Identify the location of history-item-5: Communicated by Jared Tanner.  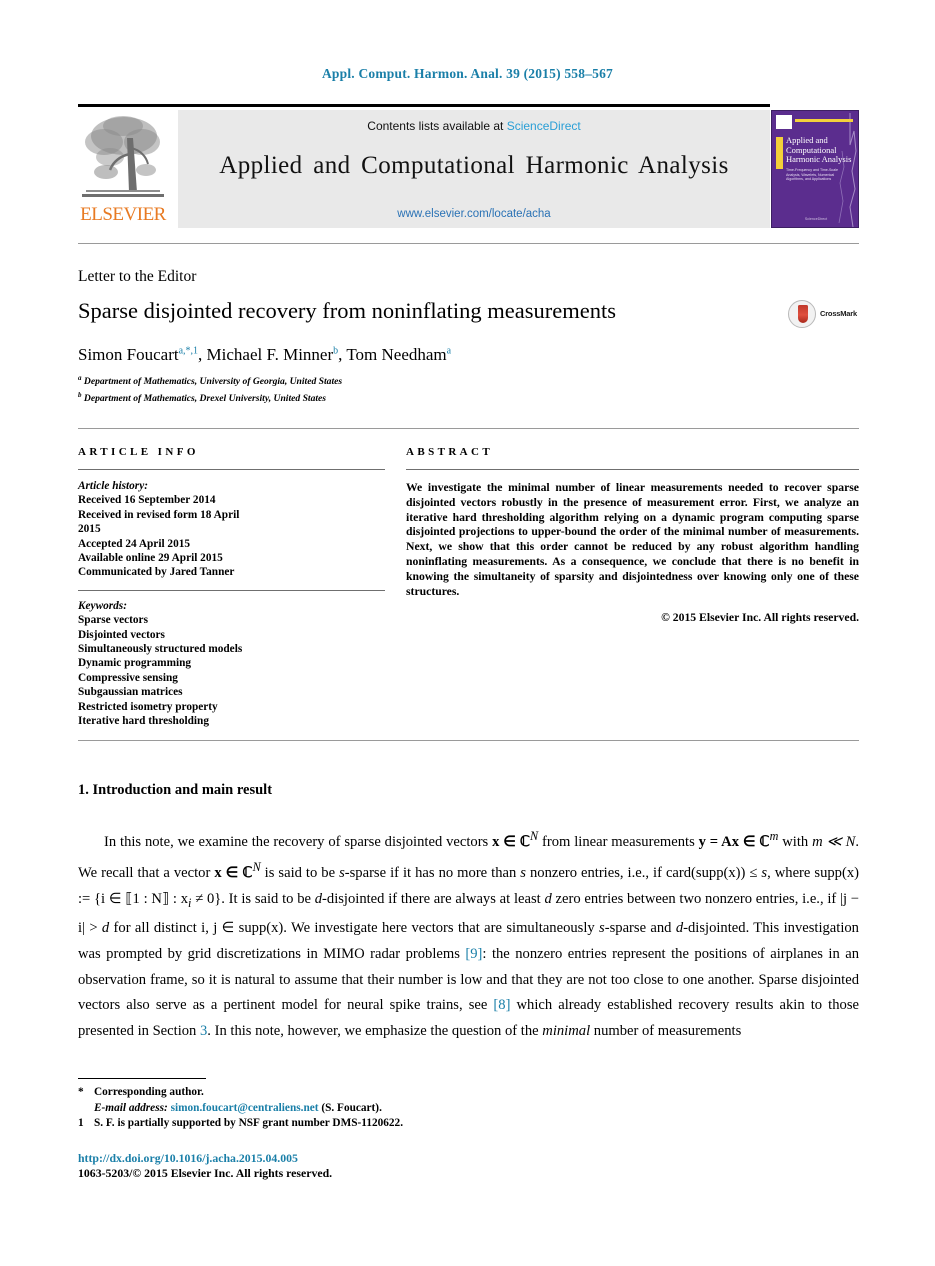
(156, 572).